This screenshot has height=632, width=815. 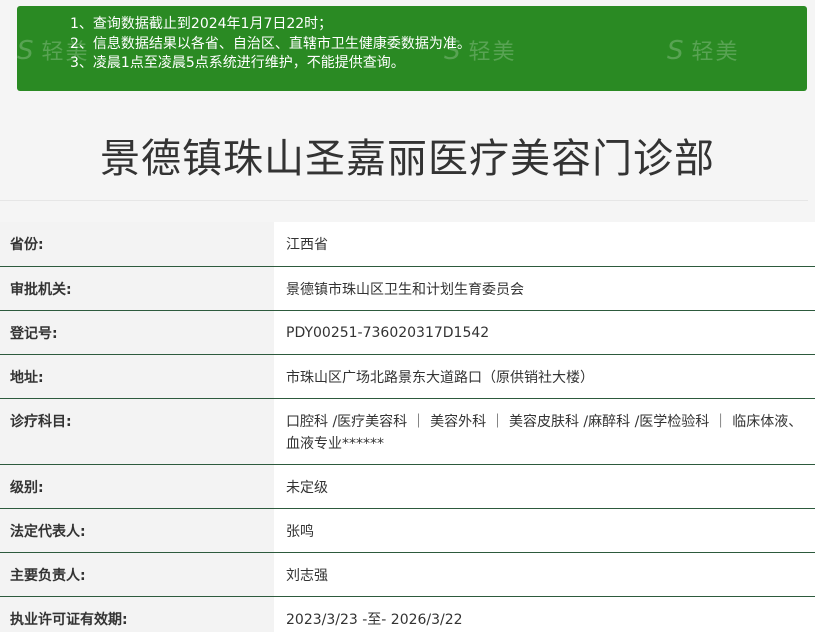 I want to click on field-value: 江西省, so click(x=544, y=244).